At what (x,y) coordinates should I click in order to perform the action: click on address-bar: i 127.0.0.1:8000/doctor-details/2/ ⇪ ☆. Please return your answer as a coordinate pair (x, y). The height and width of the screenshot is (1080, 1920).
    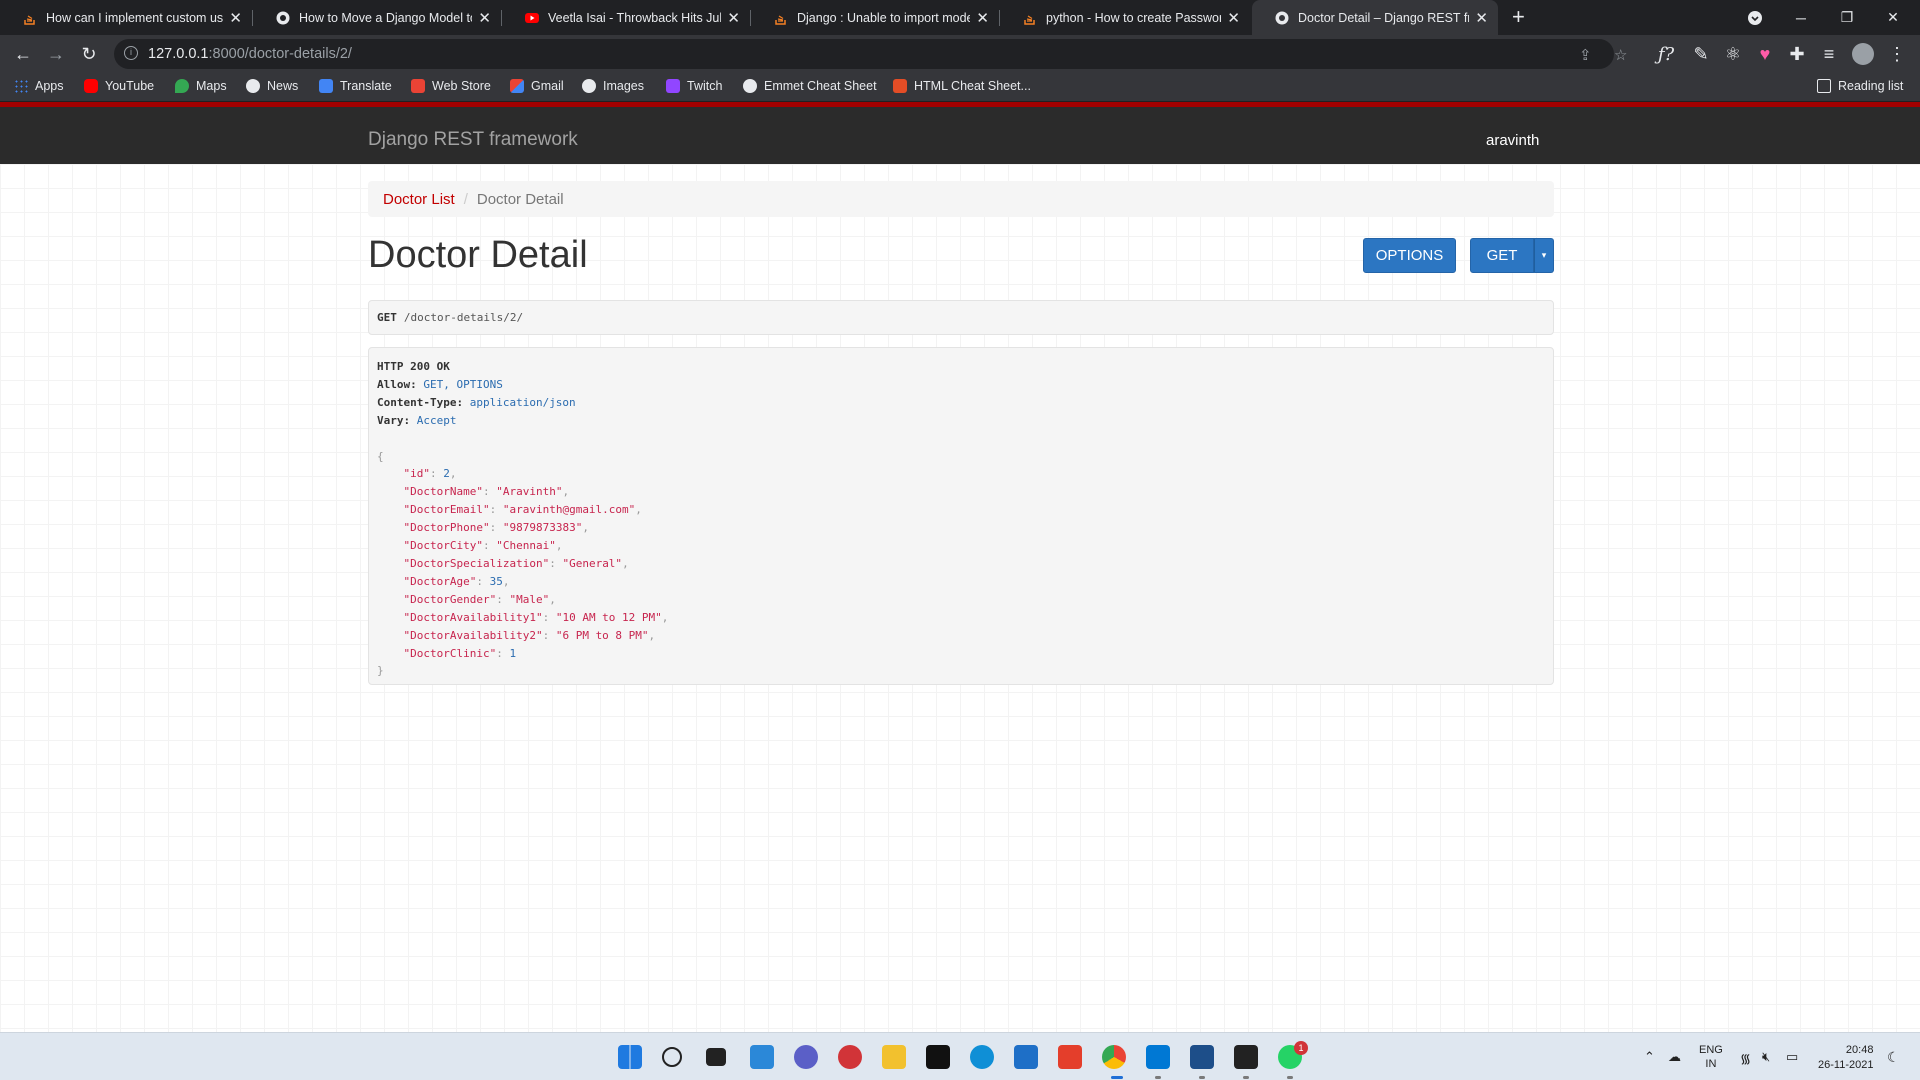
    Looking at the image, I should click on (870, 54).